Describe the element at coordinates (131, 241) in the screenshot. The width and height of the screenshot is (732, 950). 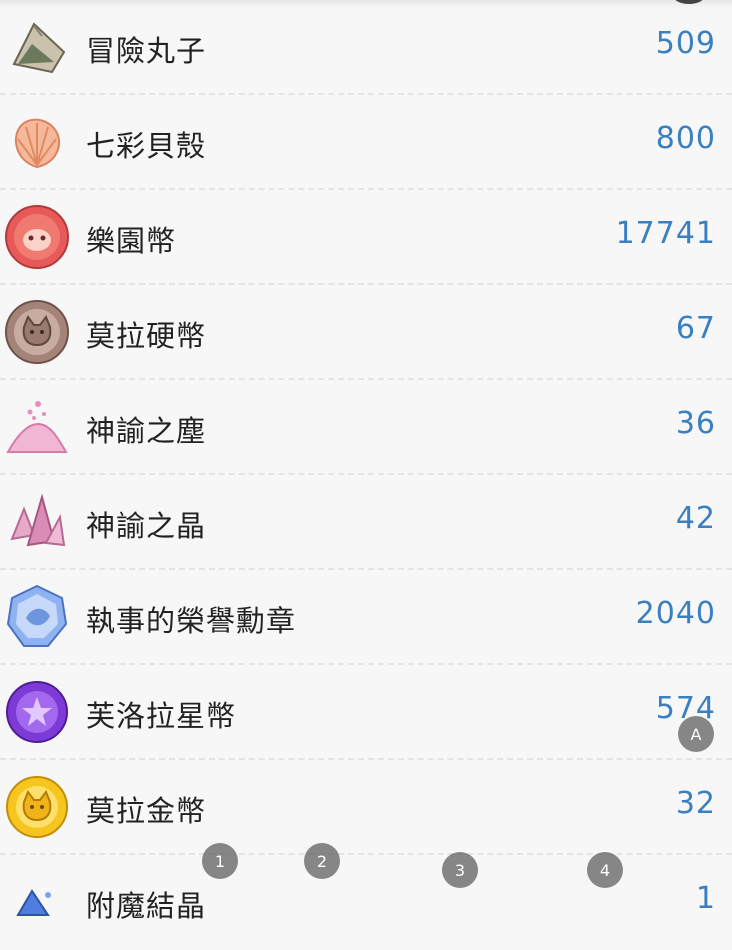
I see `item-label: 樂園幣` at that location.